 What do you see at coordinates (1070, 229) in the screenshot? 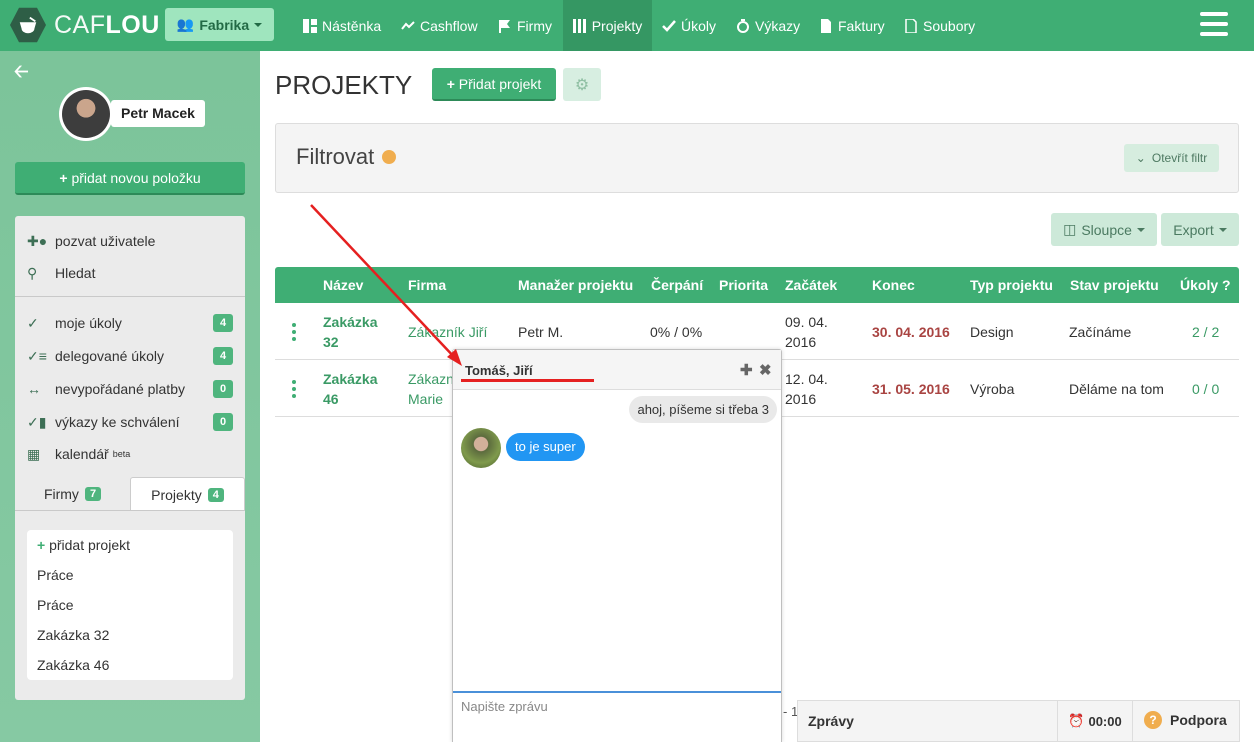
I see `columns-icon: ◫` at bounding box center [1070, 229].